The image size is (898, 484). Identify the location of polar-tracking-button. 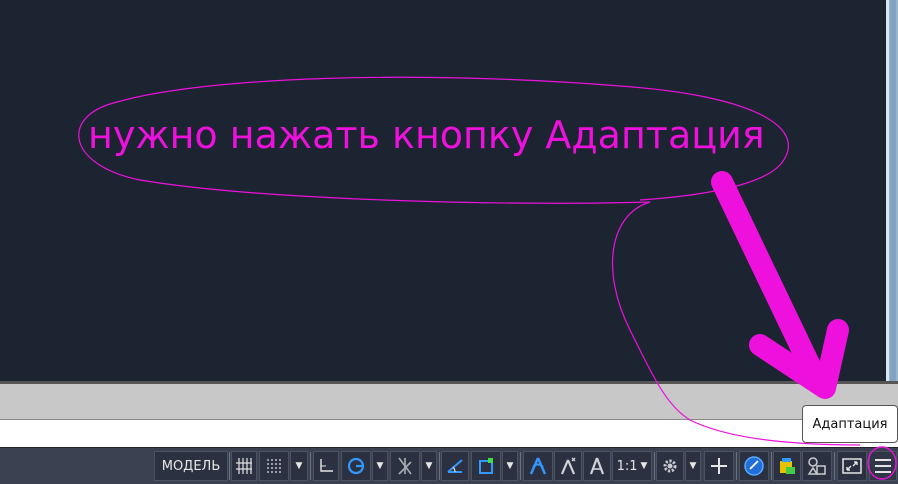
(356, 466).